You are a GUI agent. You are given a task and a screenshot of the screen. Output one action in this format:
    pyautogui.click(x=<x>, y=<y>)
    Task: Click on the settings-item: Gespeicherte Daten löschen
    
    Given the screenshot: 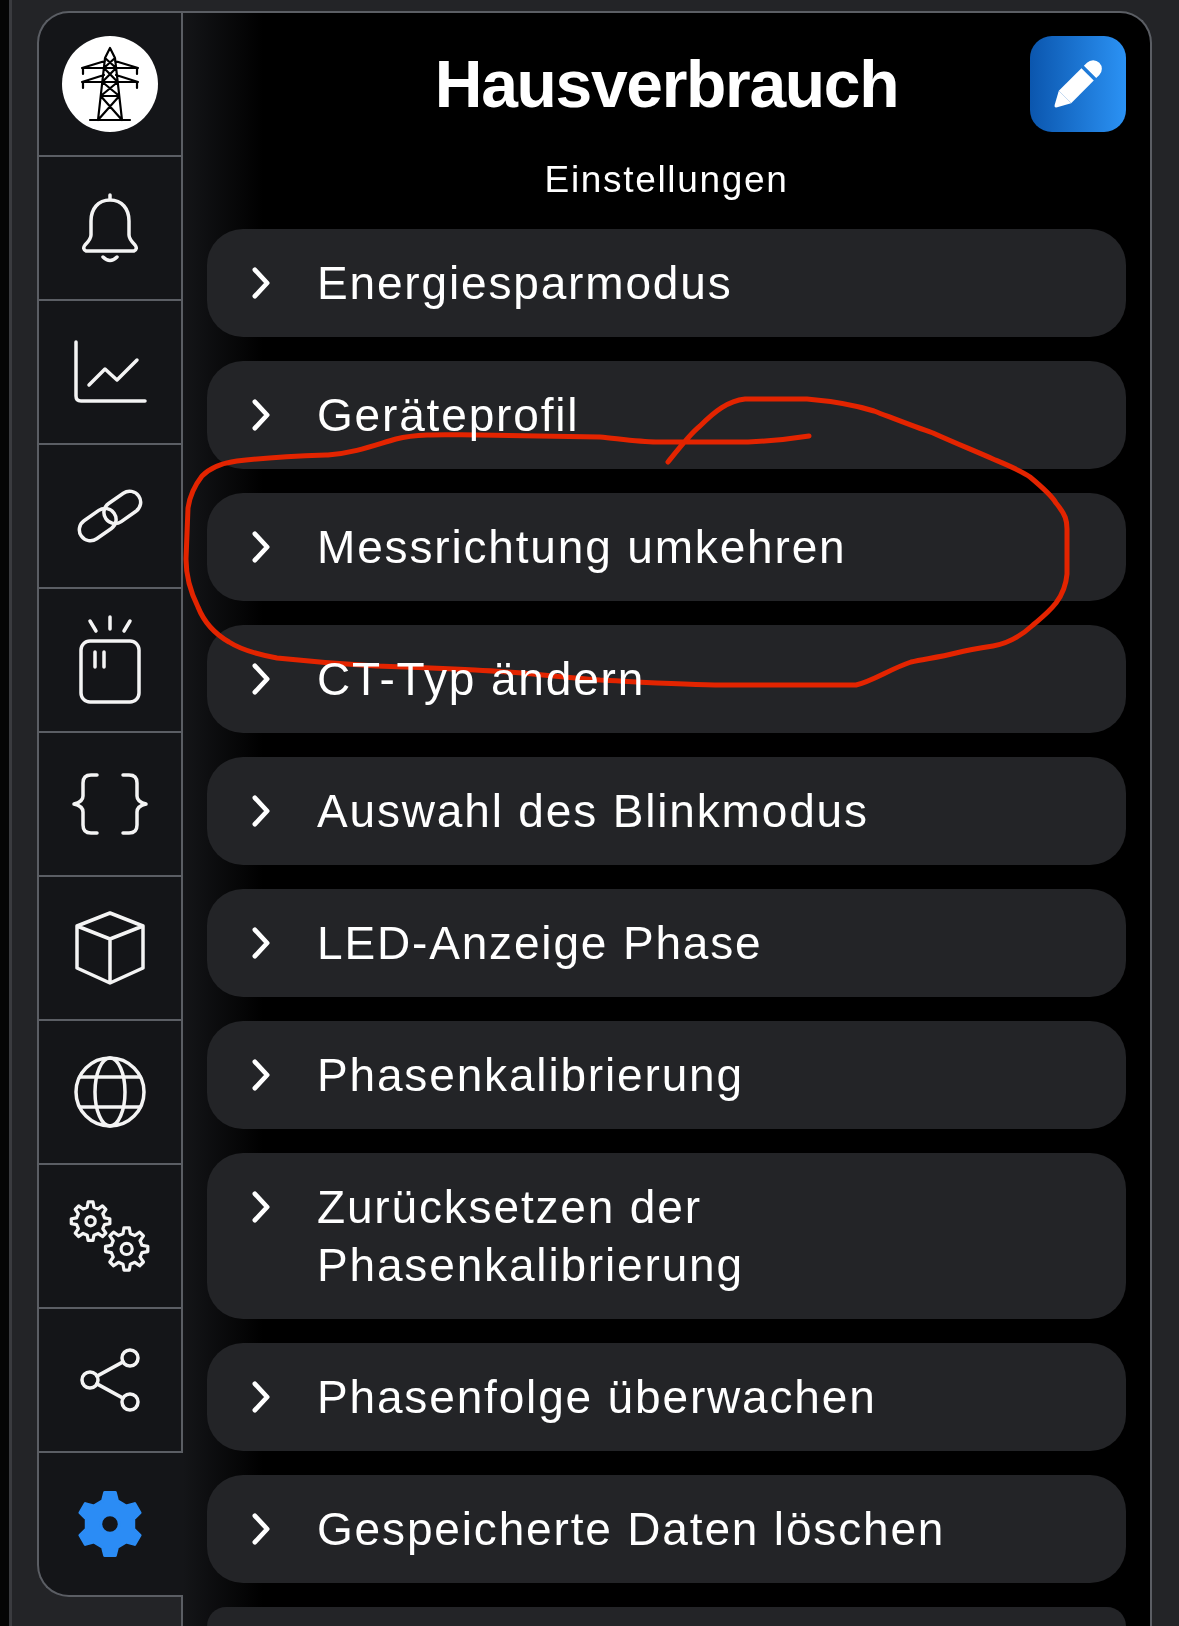 What is the action you would take?
    pyautogui.click(x=666, y=1529)
    